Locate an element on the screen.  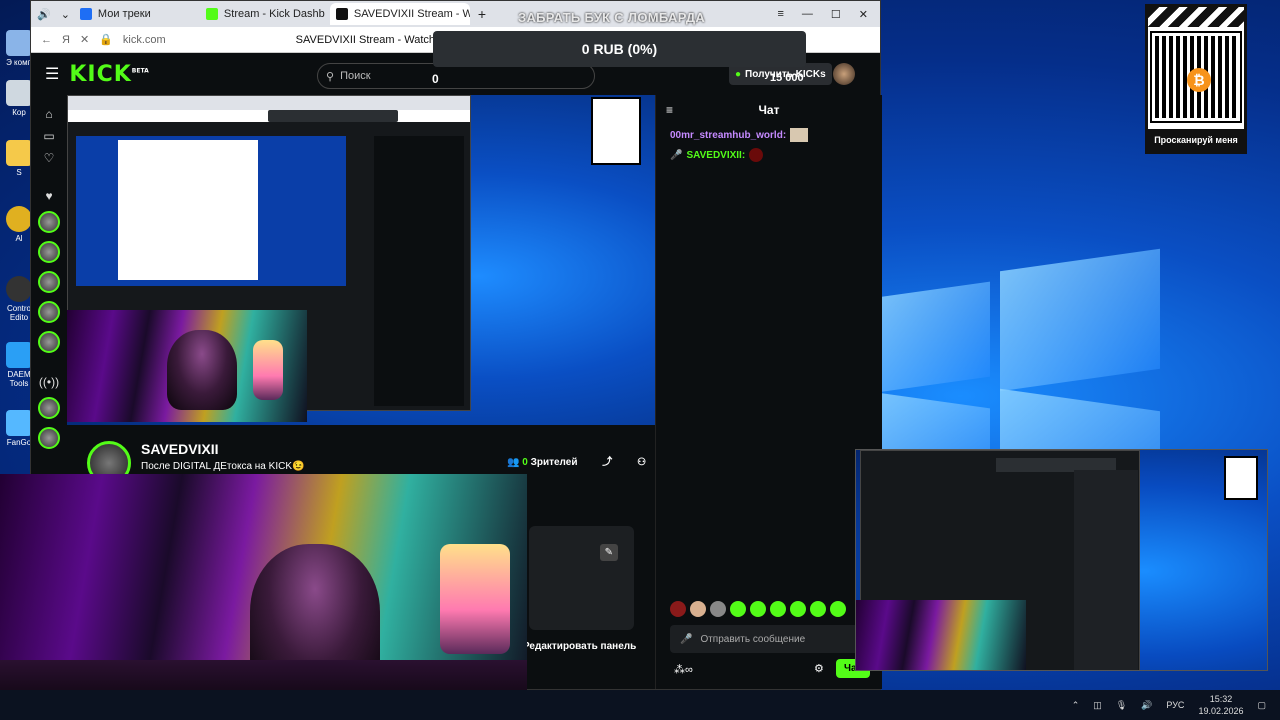
tray-chevron-icon: ⌃ is located at coordinates (1076, 705).